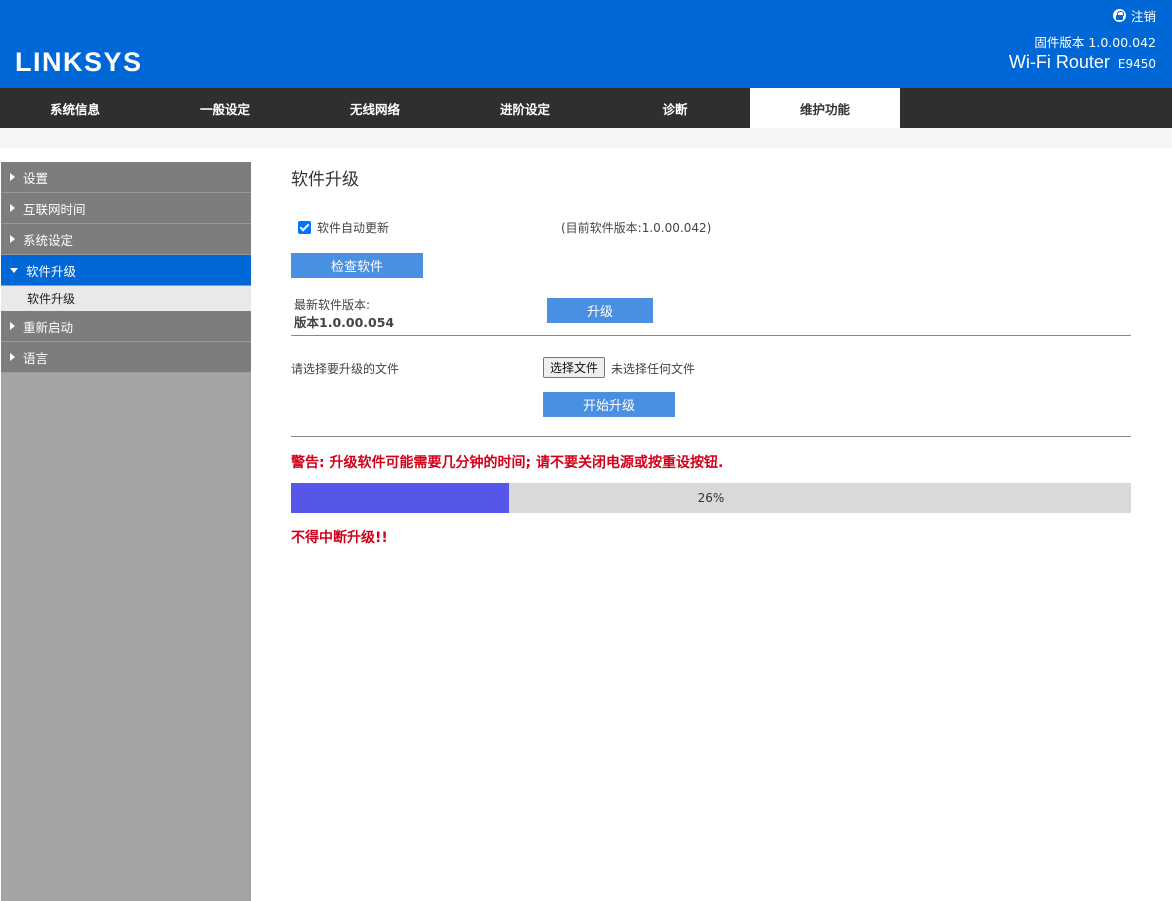 The width and height of the screenshot is (1172, 901). What do you see at coordinates (339, 538) in the screenshot?
I see `do-not-interrupt-text: 不得中断升级!!` at bounding box center [339, 538].